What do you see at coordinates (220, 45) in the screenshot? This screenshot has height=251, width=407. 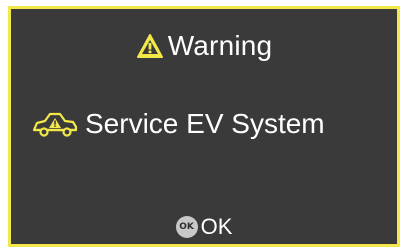 I see `warning-title: Warning` at bounding box center [220, 45].